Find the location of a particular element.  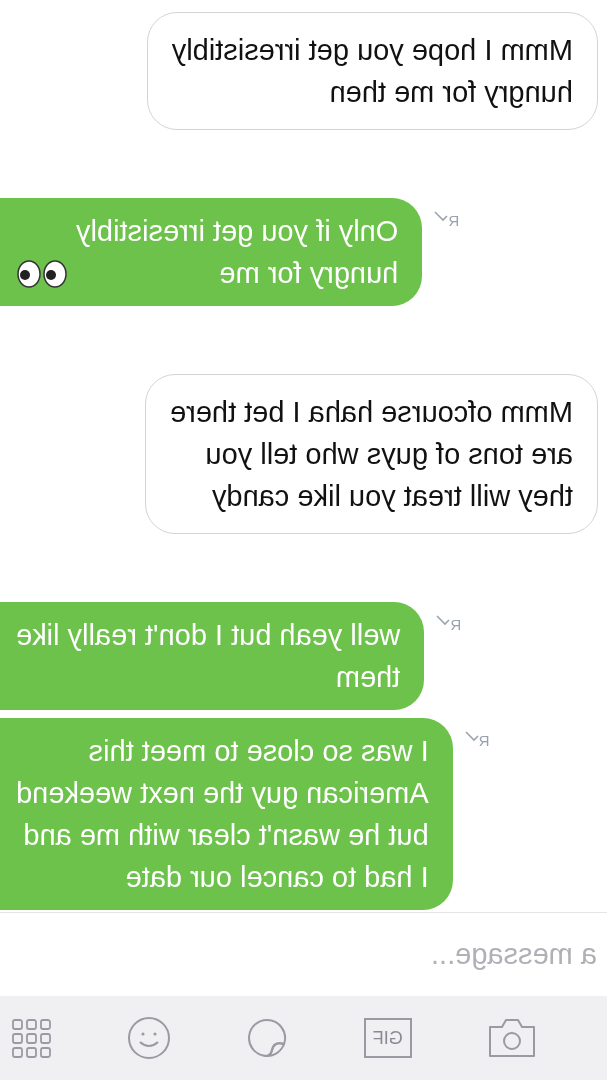

grid-icon is located at coordinates (32, 1038).